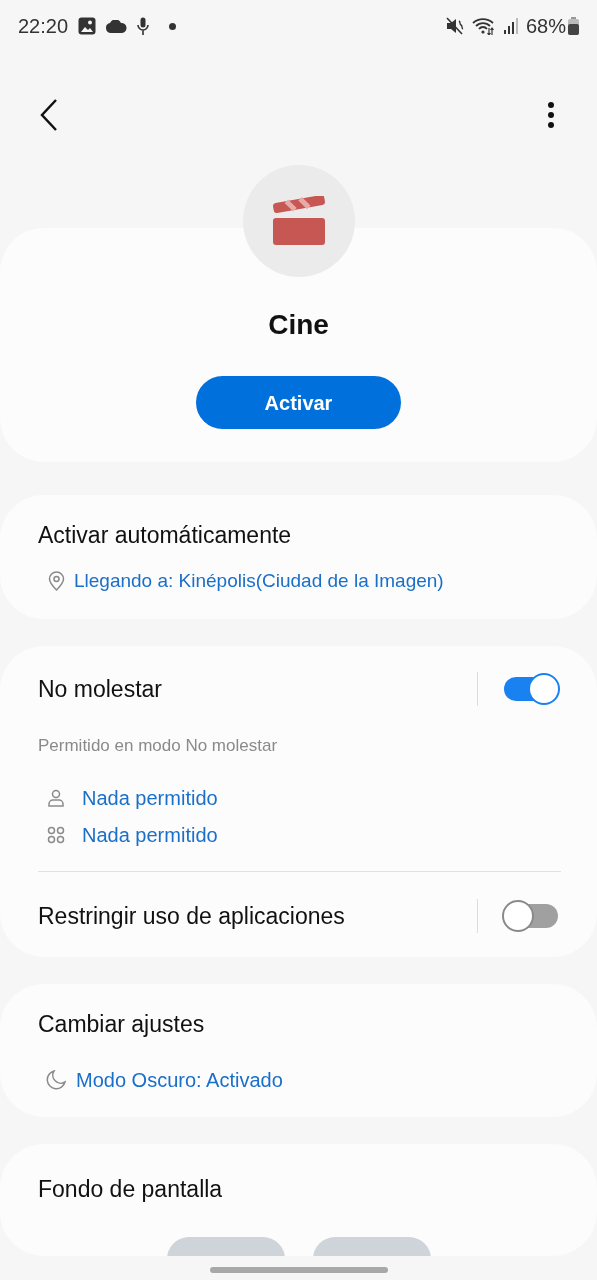 The image size is (597, 1280). What do you see at coordinates (259, 581) in the screenshot?
I see `location-condition-link: Llegando a: Kinépolis(Ciudad de la Imagen)` at bounding box center [259, 581].